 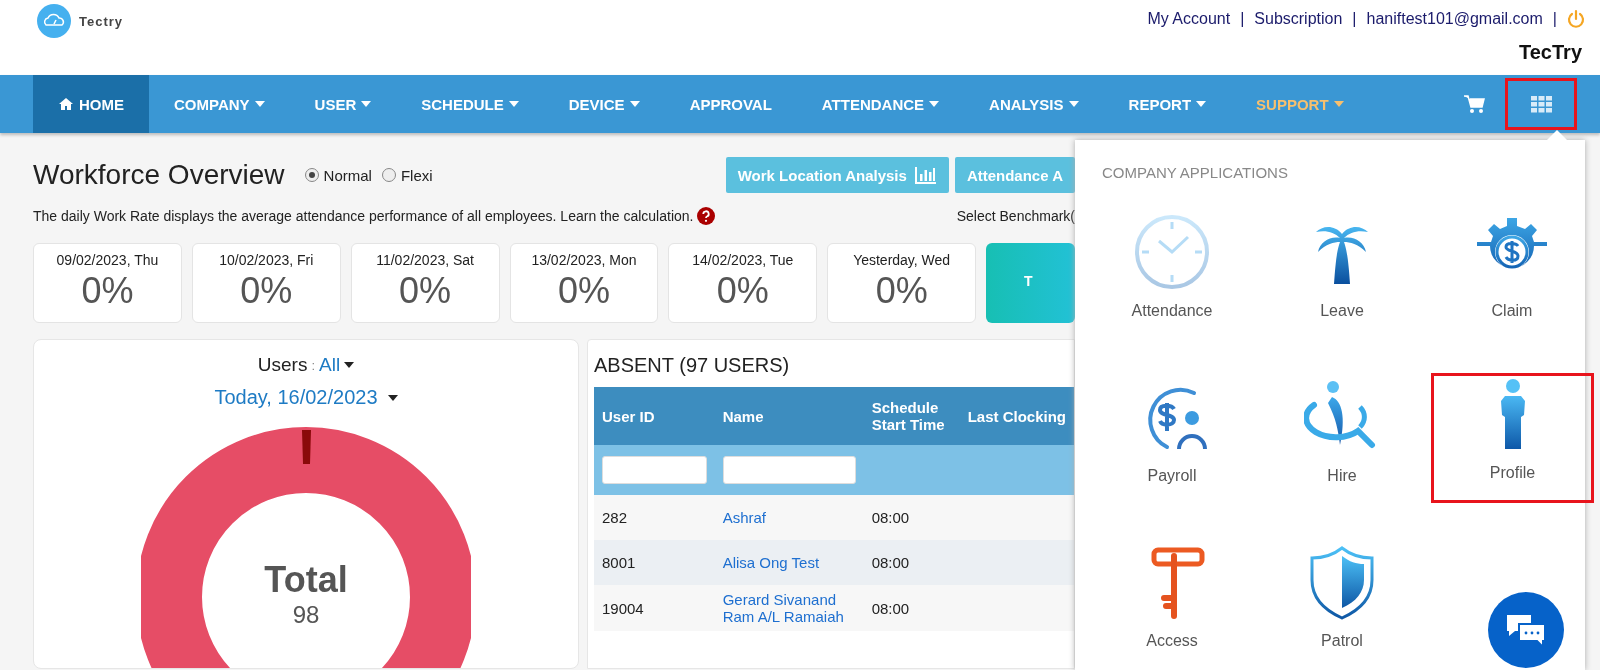 What do you see at coordinates (730, 104) in the screenshot?
I see `nav-tab: APPROVAL` at bounding box center [730, 104].